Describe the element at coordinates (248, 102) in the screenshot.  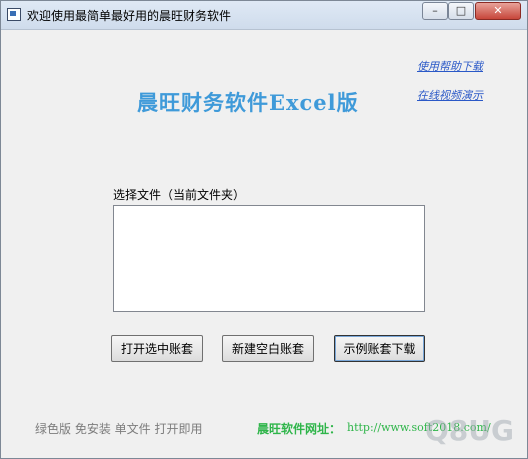
I see `main-title: 晨旺财务软件Excel版` at that location.